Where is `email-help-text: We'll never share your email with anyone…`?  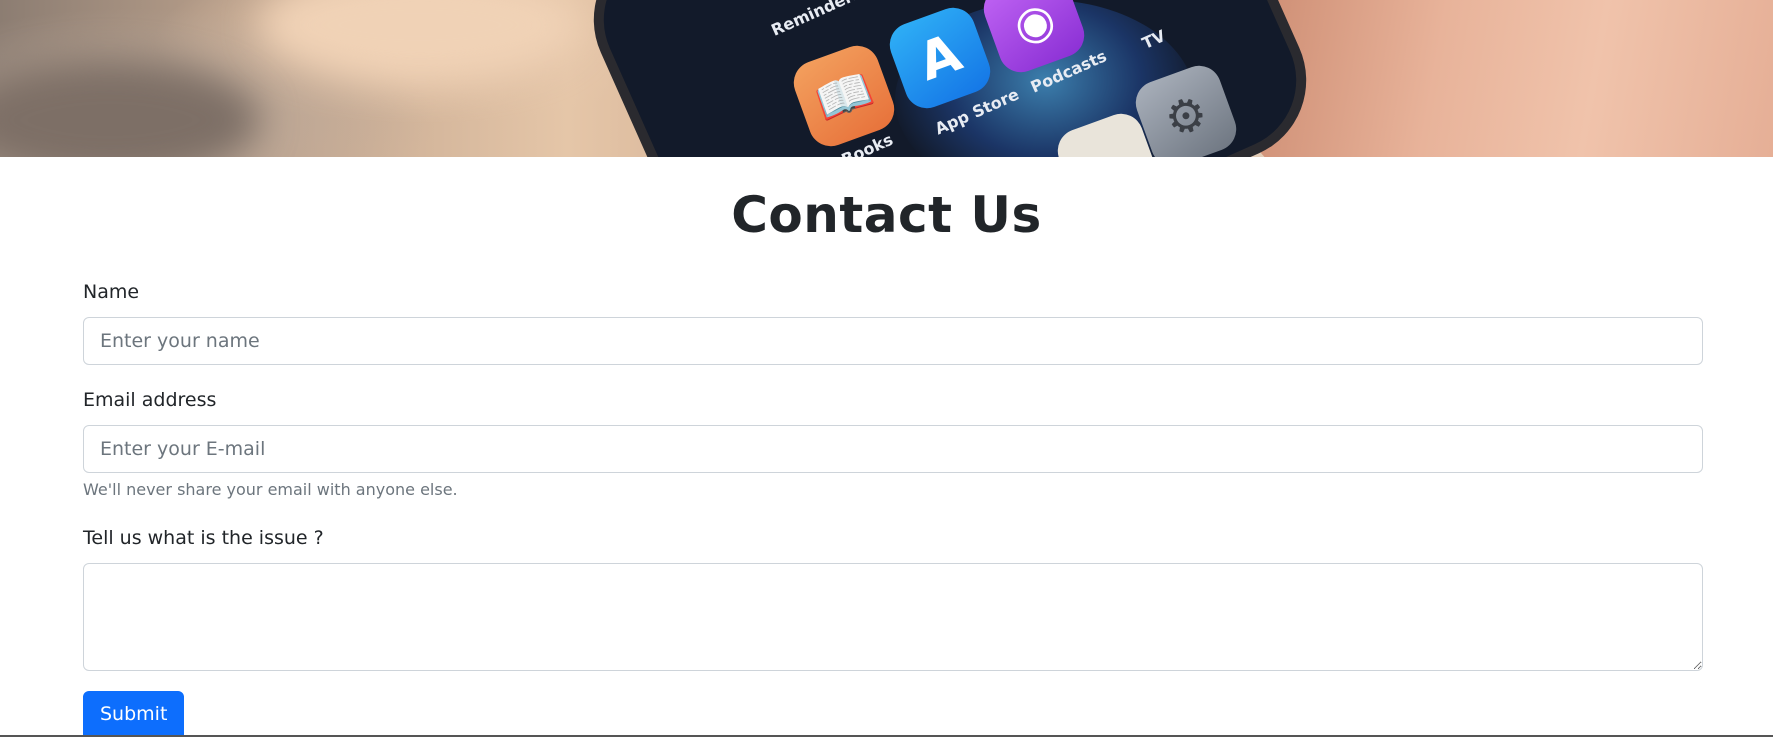
email-help-text: We'll never share your email with anyone… is located at coordinates (270, 489).